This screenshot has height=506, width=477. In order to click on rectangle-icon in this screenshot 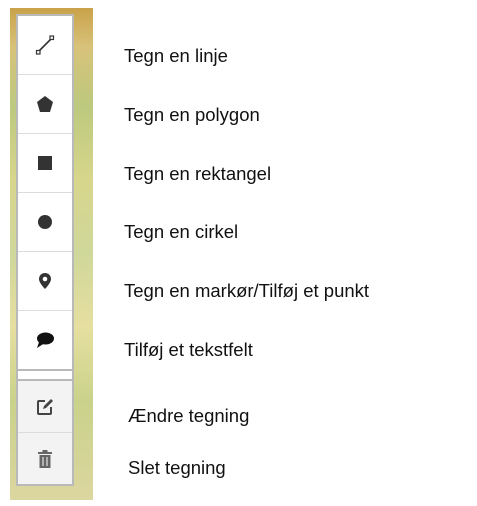, I will do `click(45, 163)`.